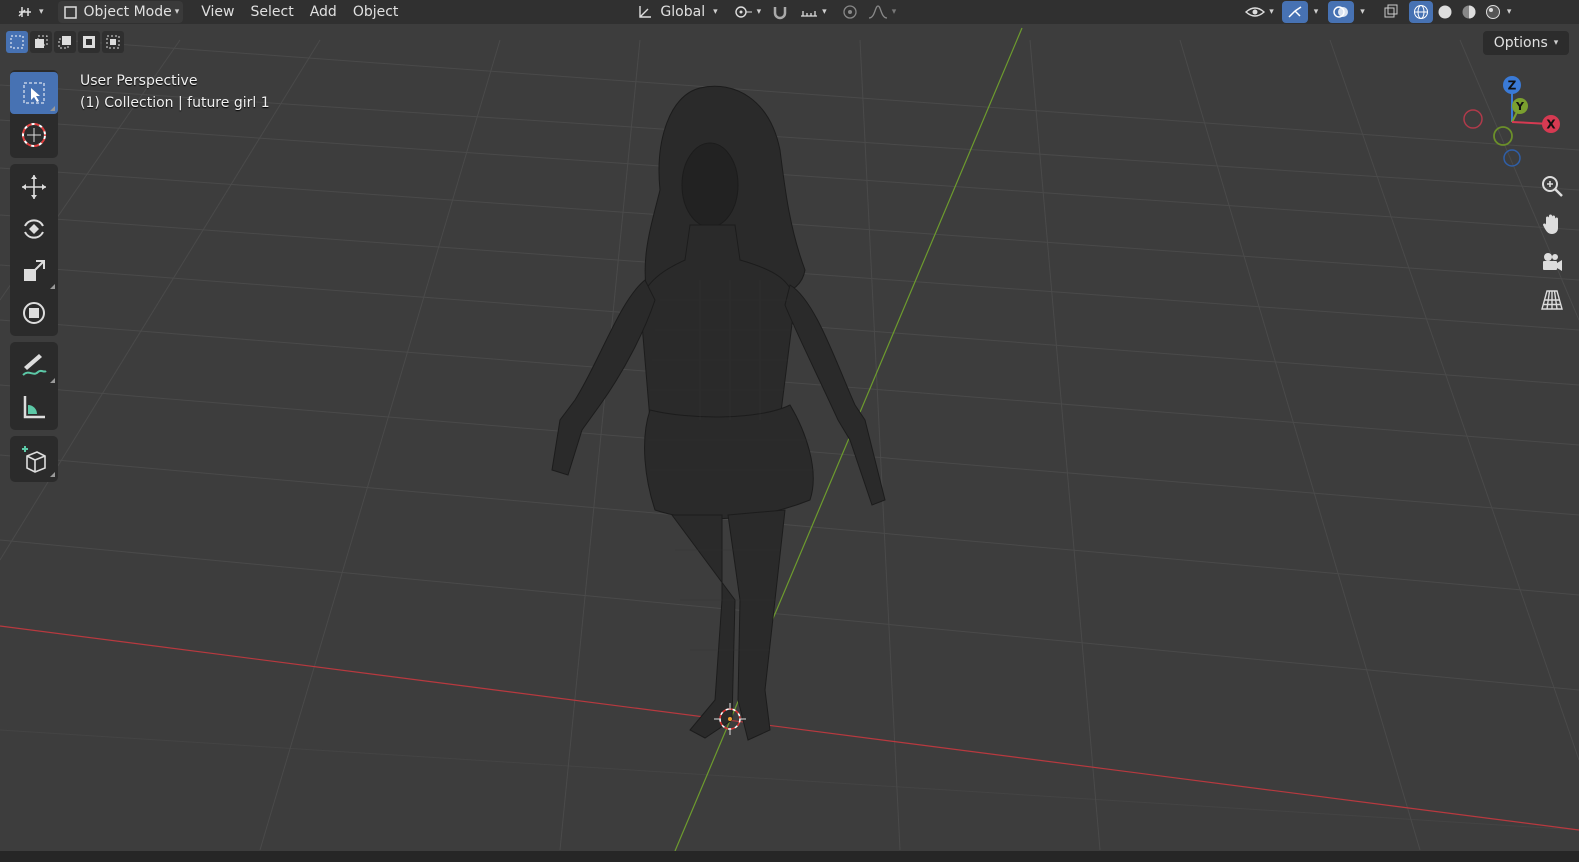  I want to click on solid-sphere-icon, so click(1445, 12).